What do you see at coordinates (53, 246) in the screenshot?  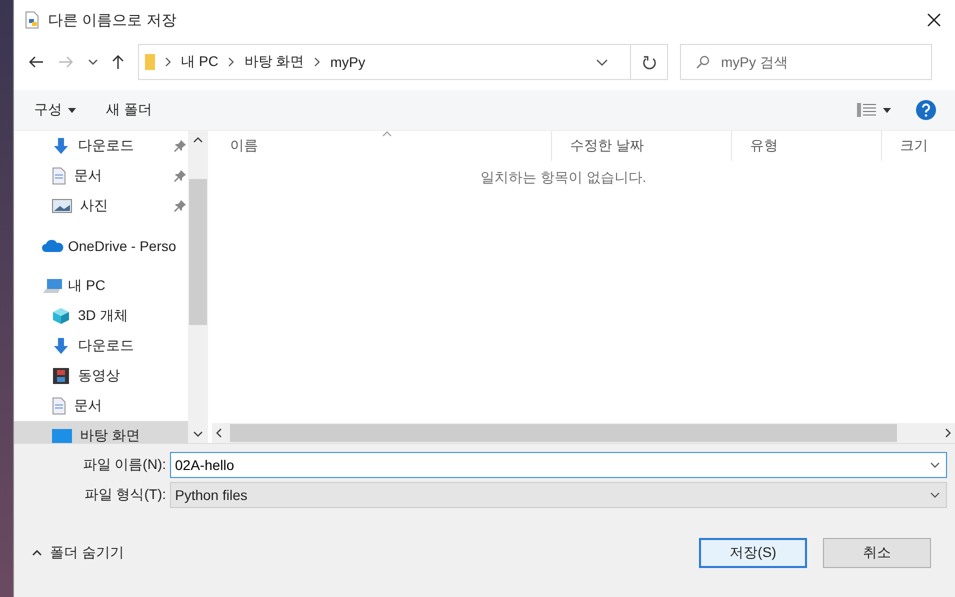 I see `cloud-icon` at bounding box center [53, 246].